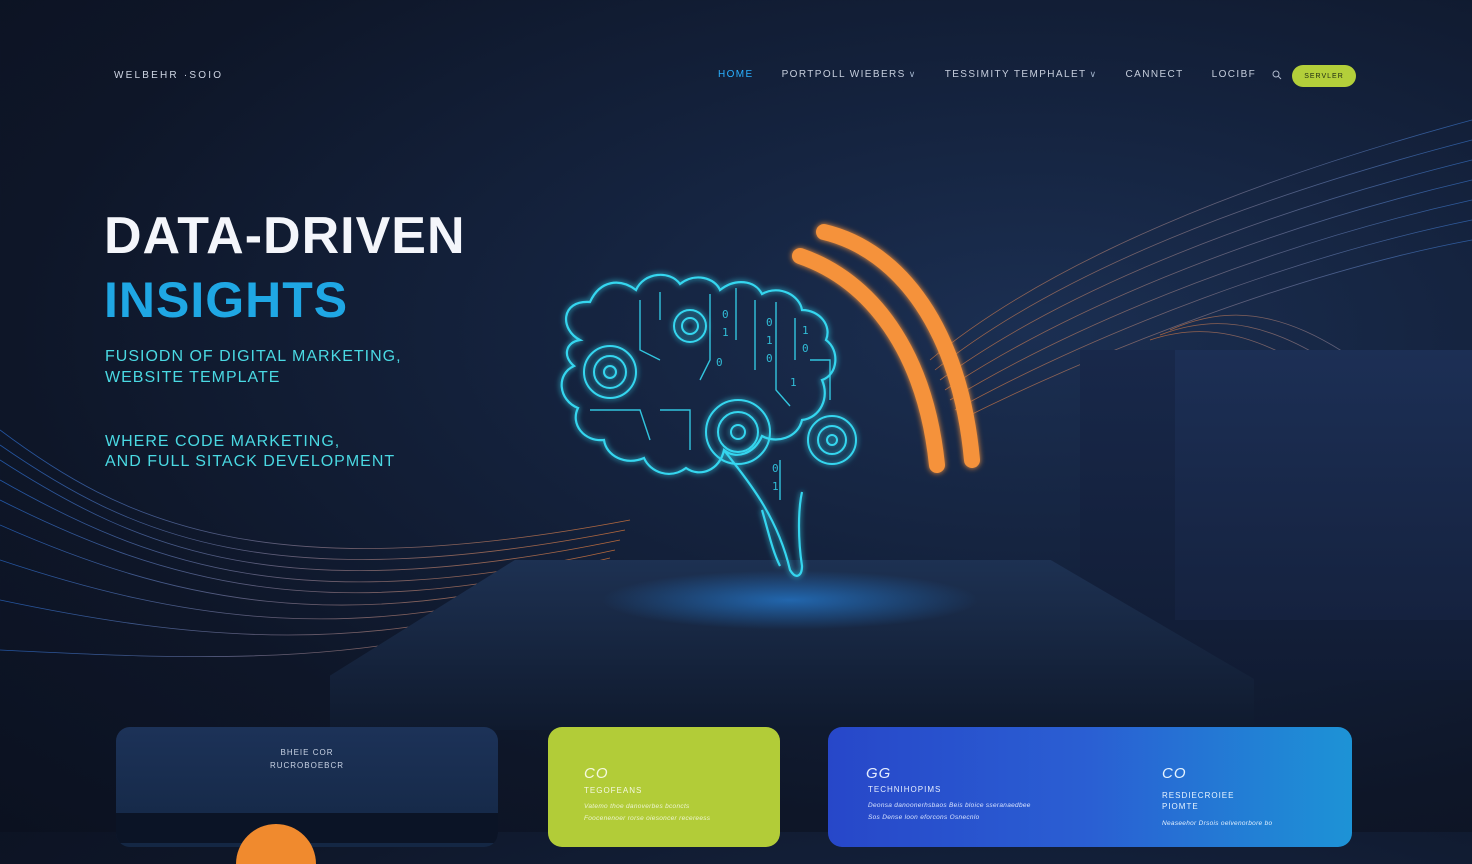 The width and height of the screenshot is (1472, 864). I want to click on nav-item-label: PORTPOLL WIEBERS, so click(843, 74).